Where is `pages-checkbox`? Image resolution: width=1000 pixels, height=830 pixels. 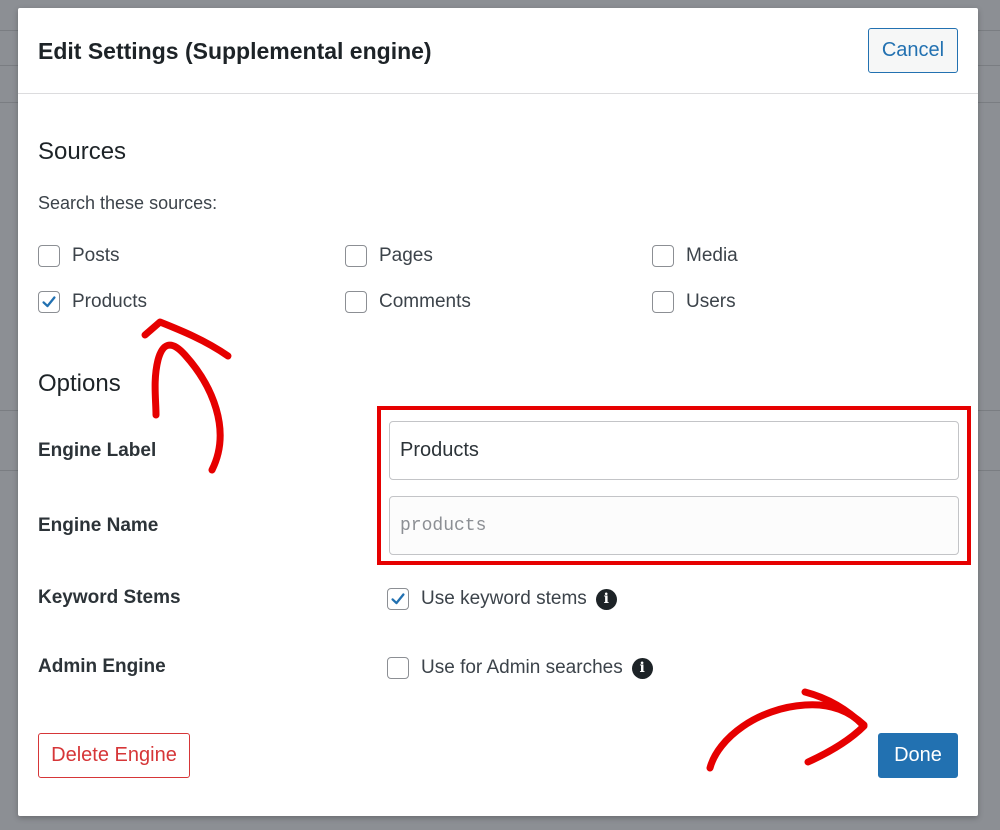
pages-checkbox is located at coordinates (356, 256).